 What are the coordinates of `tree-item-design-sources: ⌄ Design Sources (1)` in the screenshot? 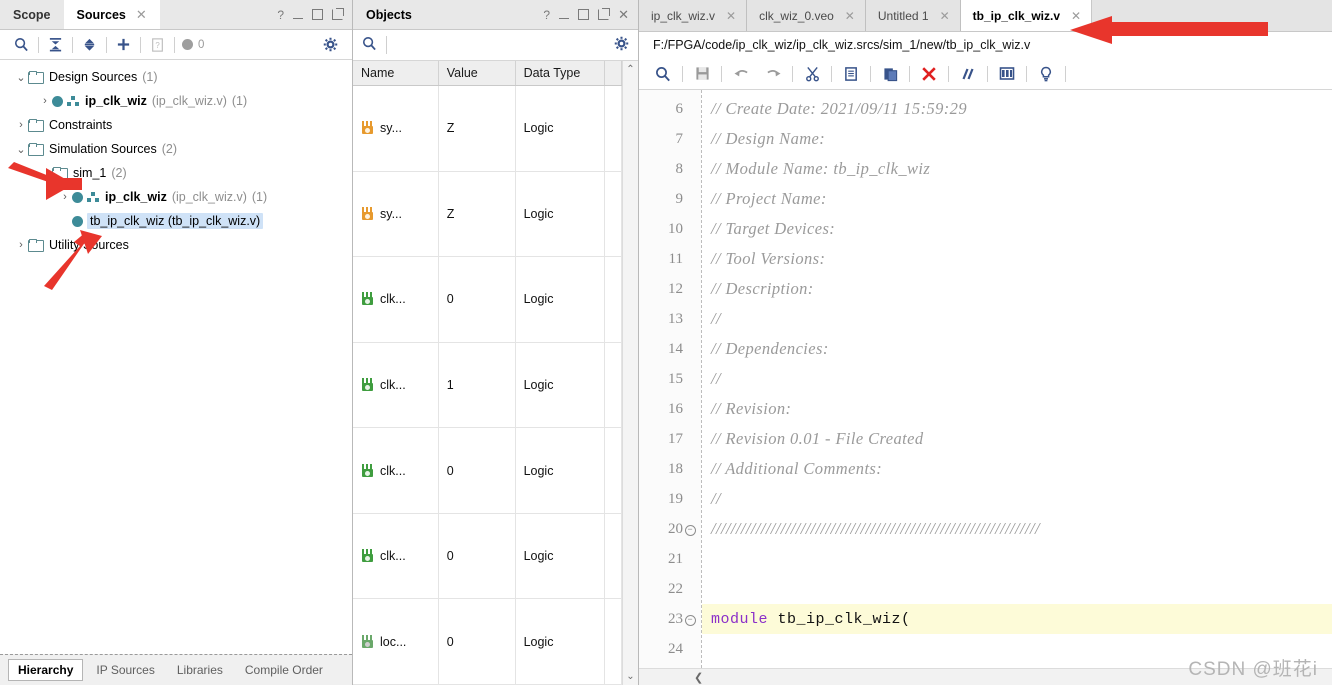 It's located at (176, 77).